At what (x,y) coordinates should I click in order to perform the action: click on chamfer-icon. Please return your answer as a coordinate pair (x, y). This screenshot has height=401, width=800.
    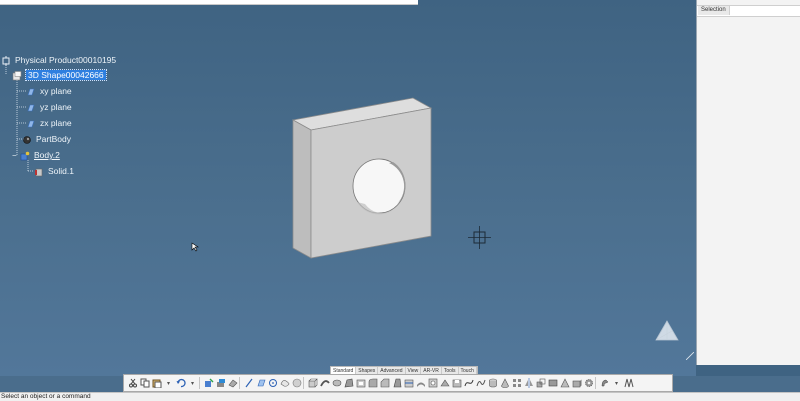
    Looking at the image, I should click on (384, 383).